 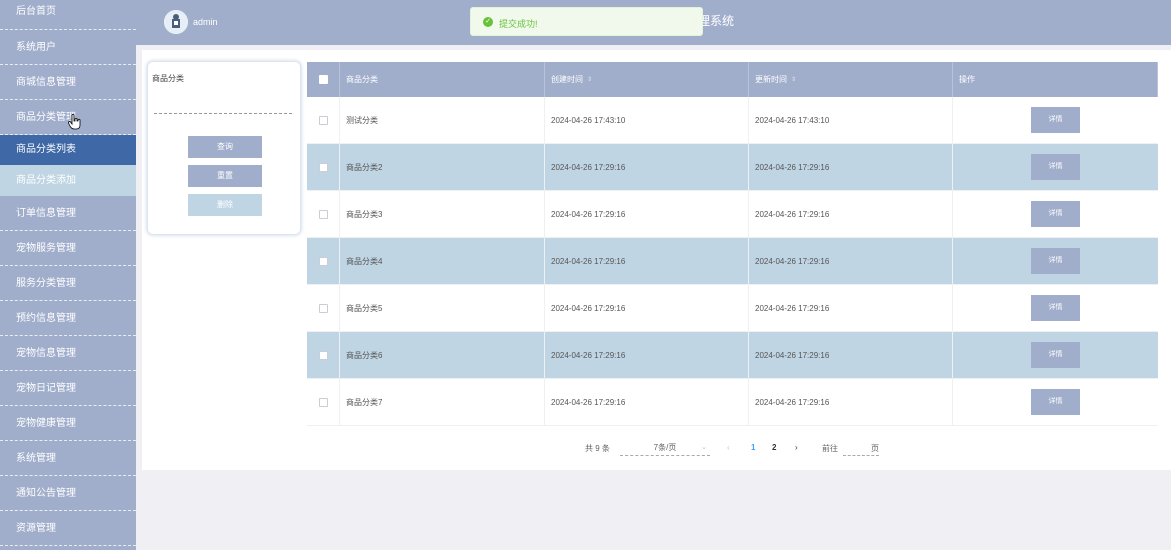 What do you see at coordinates (46, 117) in the screenshot?
I see `sidebar-item-label: 商品分类管理` at bounding box center [46, 117].